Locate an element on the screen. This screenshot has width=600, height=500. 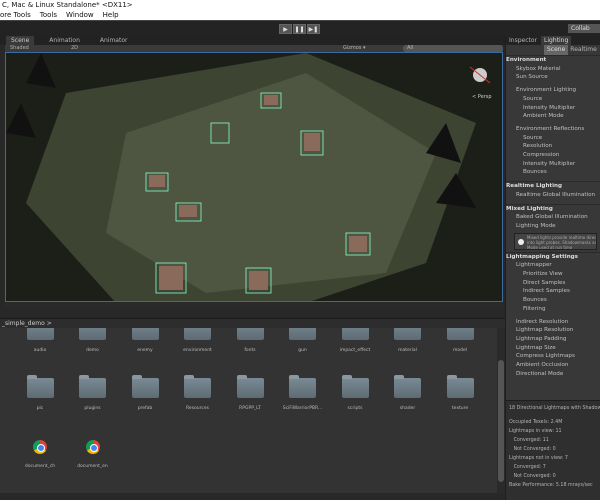
asset-label: RPGPP_LT is located at coordinates (250, 408).